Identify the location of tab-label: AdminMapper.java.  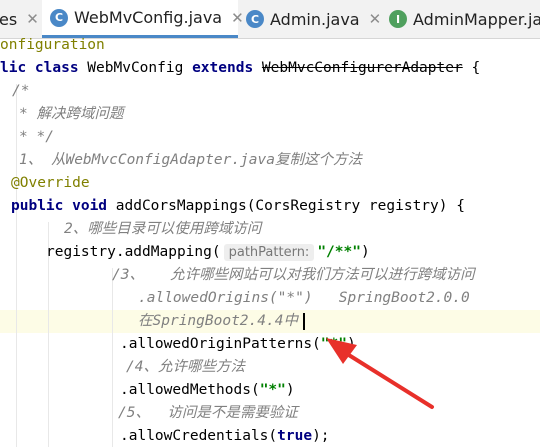
(476, 19).